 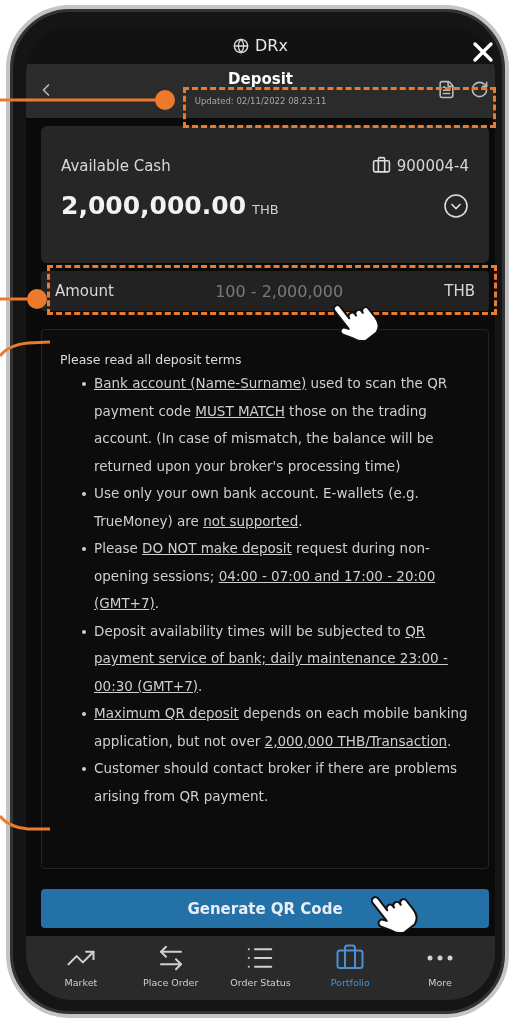 What do you see at coordinates (265, 908) in the screenshot?
I see `generate-qr-button: Generate QR Code` at bounding box center [265, 908].